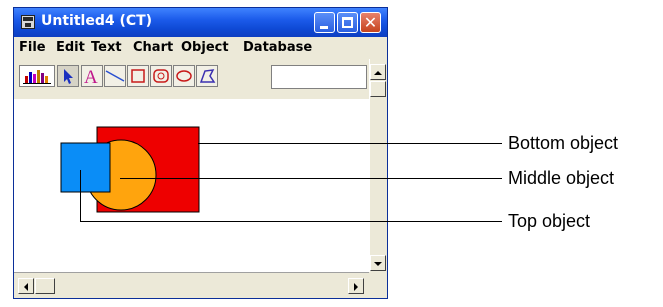 This screenshot has width=663, height=307. I want to click on top-object-callout-line, so click(291, 196).